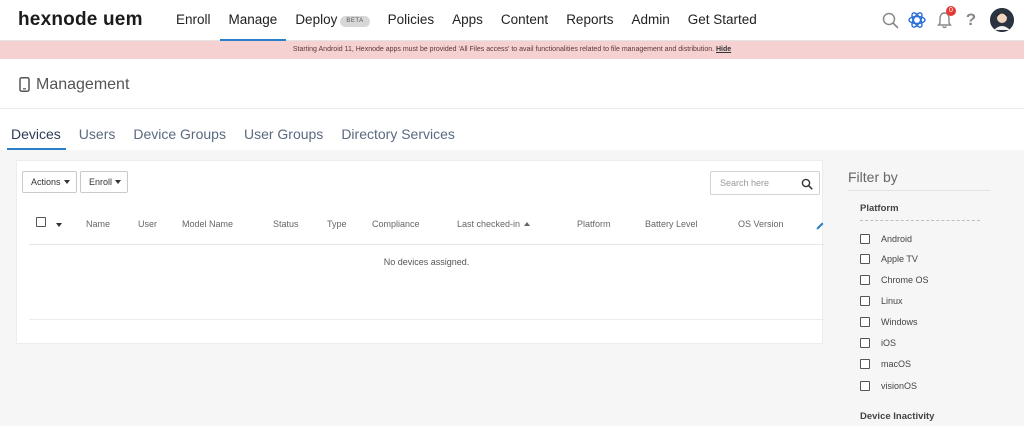 The image size is (1024, 426). Describe the element at coordinates (489, 224) in the screenshot. I see `column-last-checked-in-label: Last checked-in` at that location.